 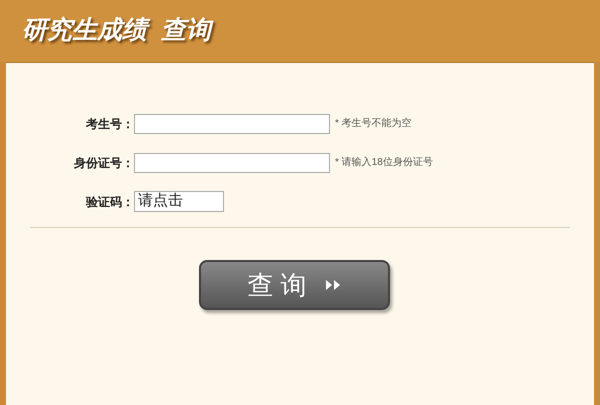 I want to click on double-arrow-icon, so click(x=332, y=285).